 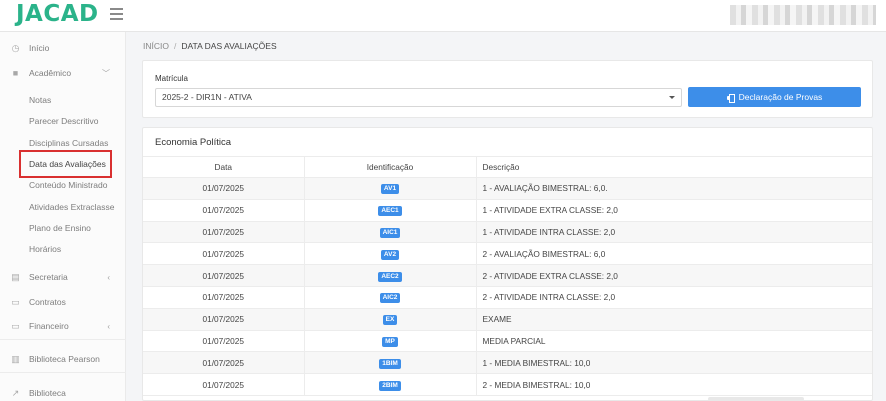 I want to click on breadcrumb-current: DATA DAS AVALIAÇÕES, so click(x=229, y=46).